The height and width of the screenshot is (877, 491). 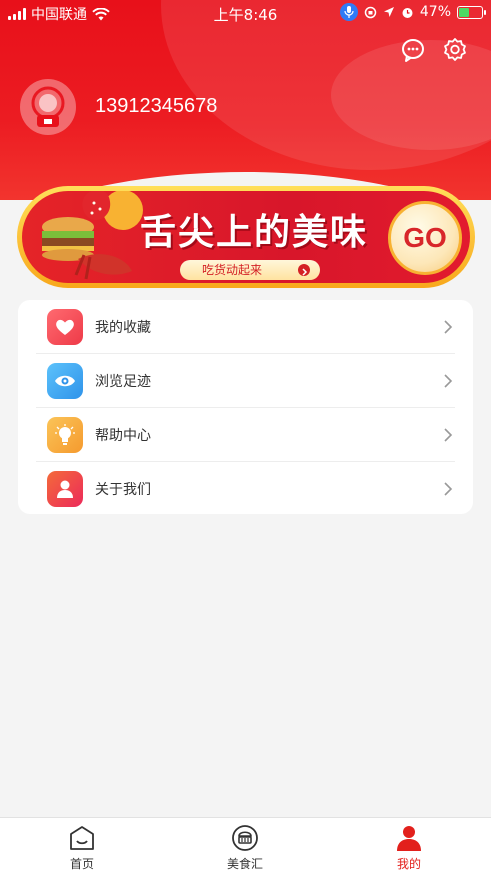 I want to click on chat-bubble-icon, so click(x=413, y=50).